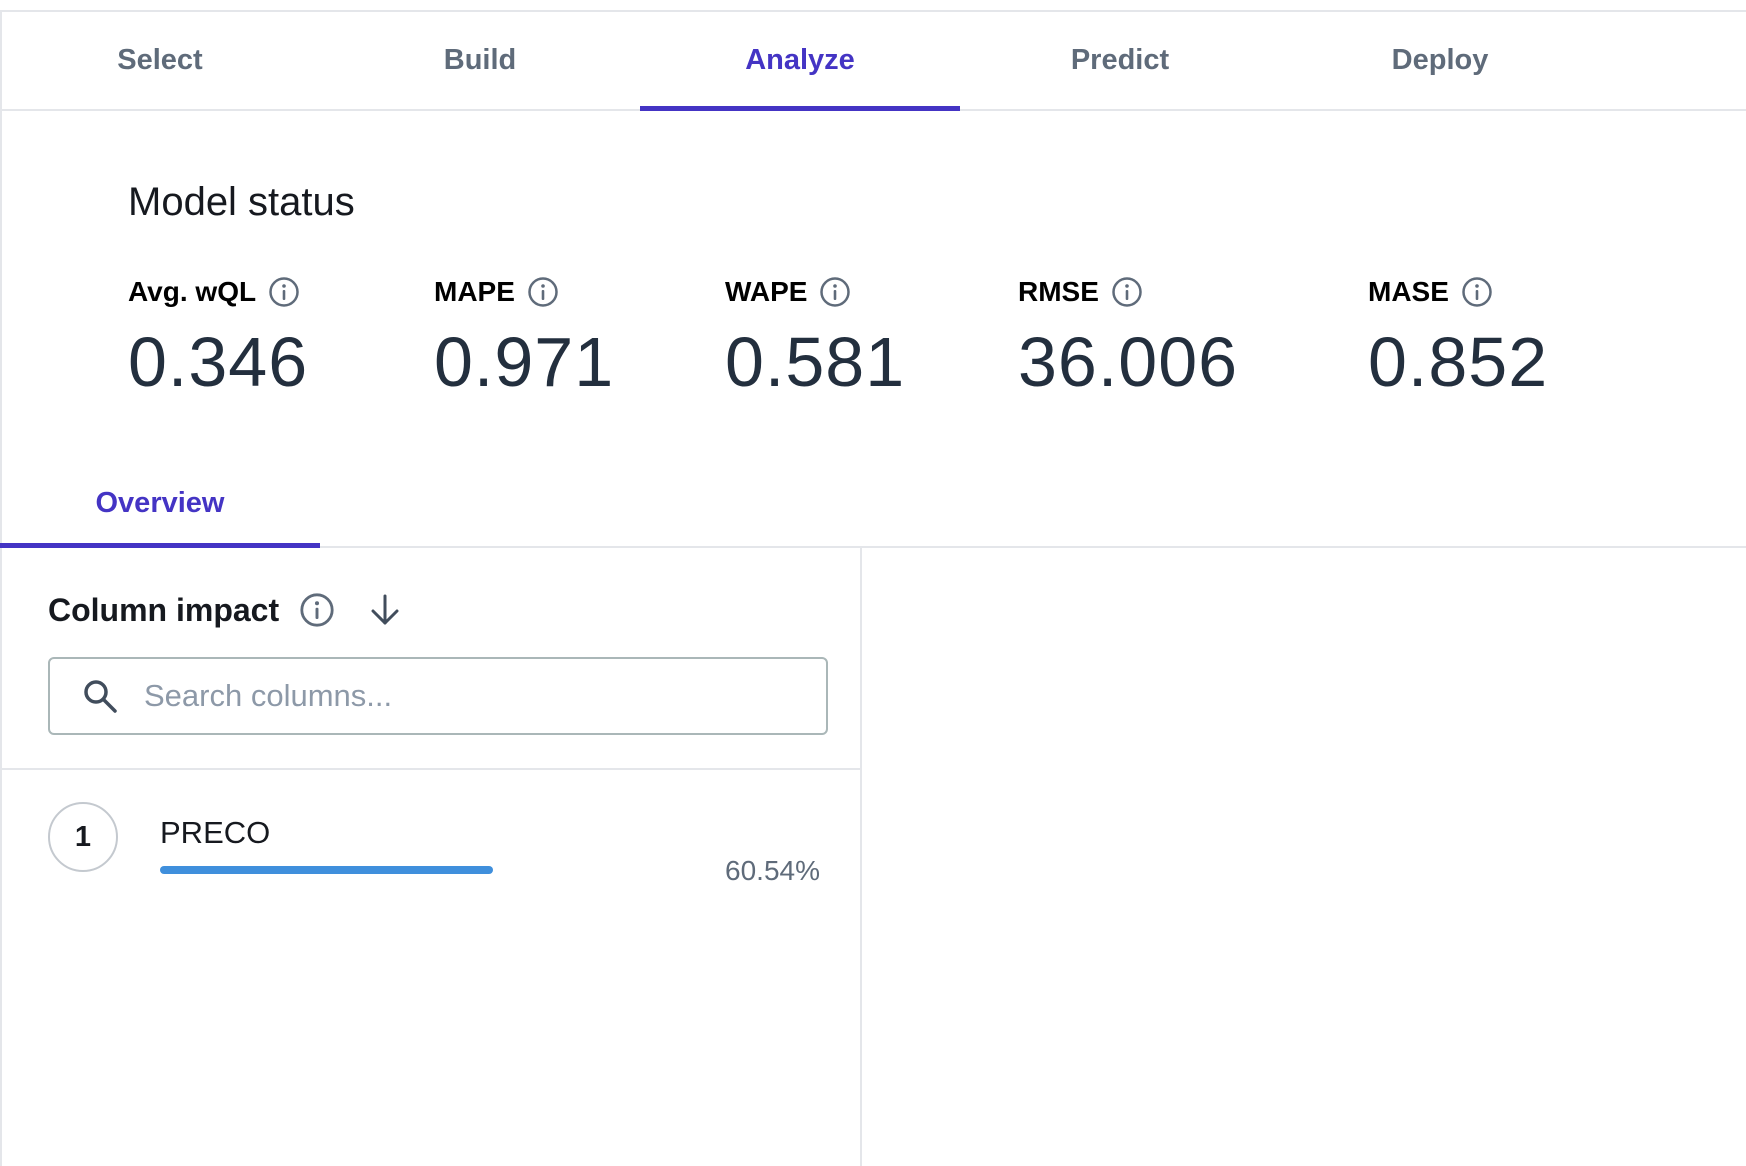 The height and width of the screenshot is (1166, 1746). Describe the element at coordinates (164, 609) in the screenshot. I see `column-impact-title: Column impact` at that location.